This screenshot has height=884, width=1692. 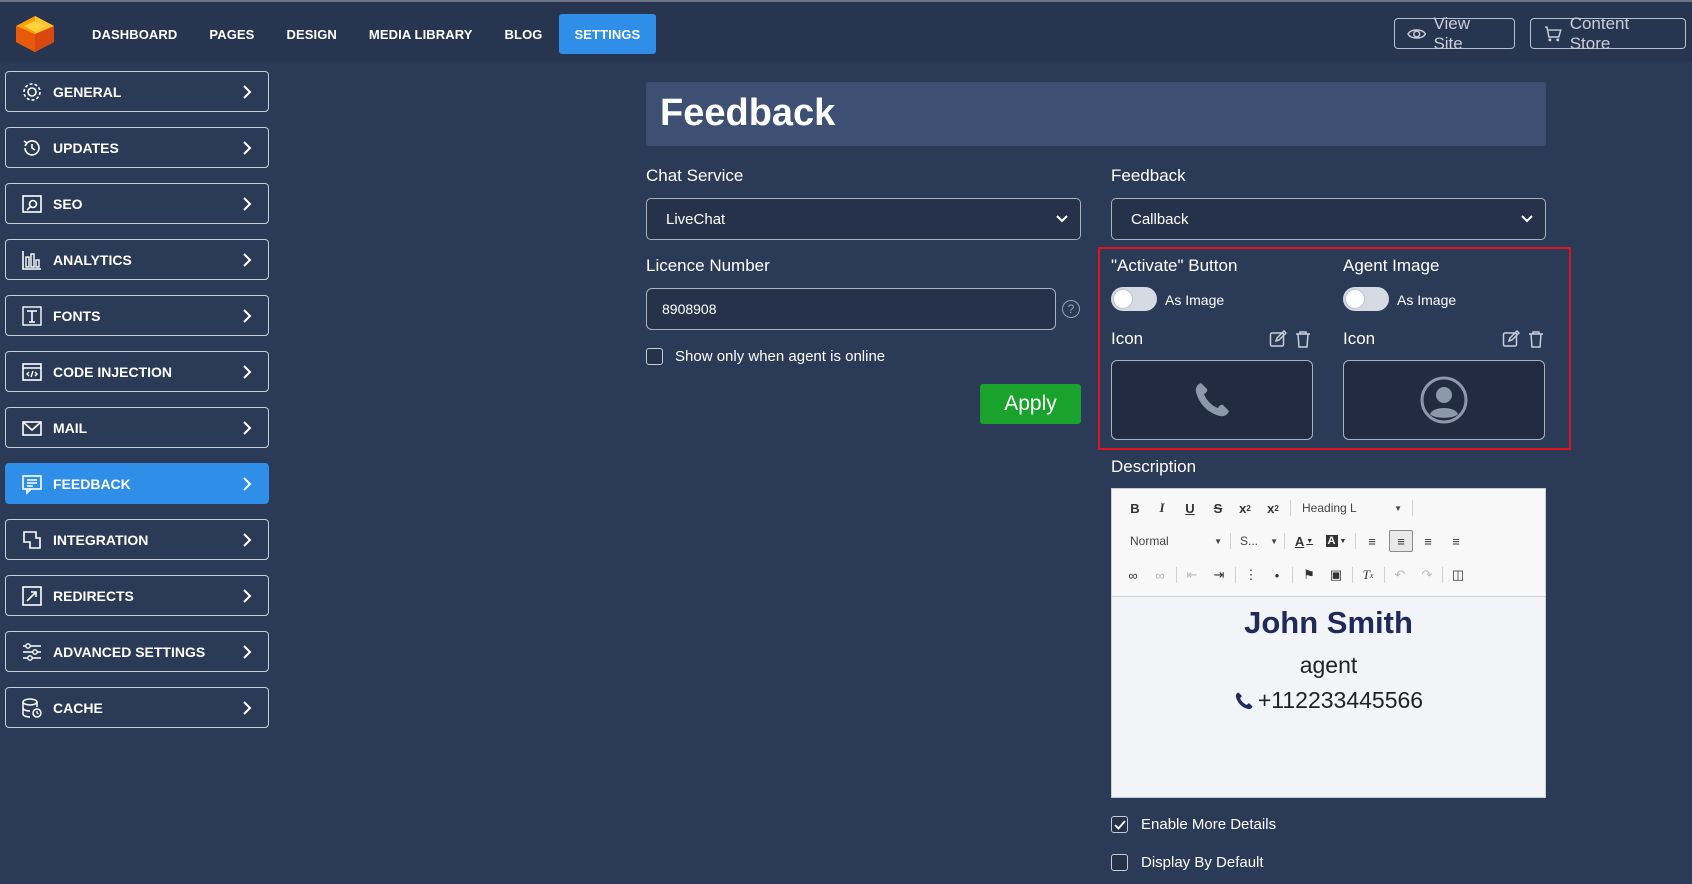 I want to click on bold-button: B, so click(x=1135, y=508).